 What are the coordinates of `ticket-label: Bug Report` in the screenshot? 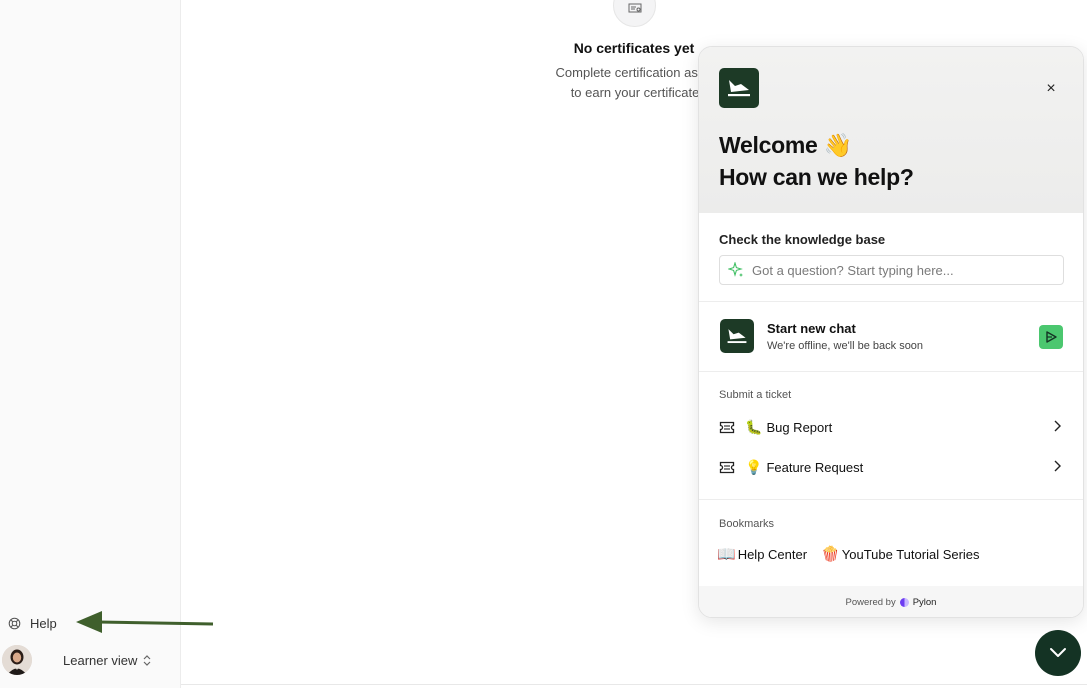 It's located at (799, 427).